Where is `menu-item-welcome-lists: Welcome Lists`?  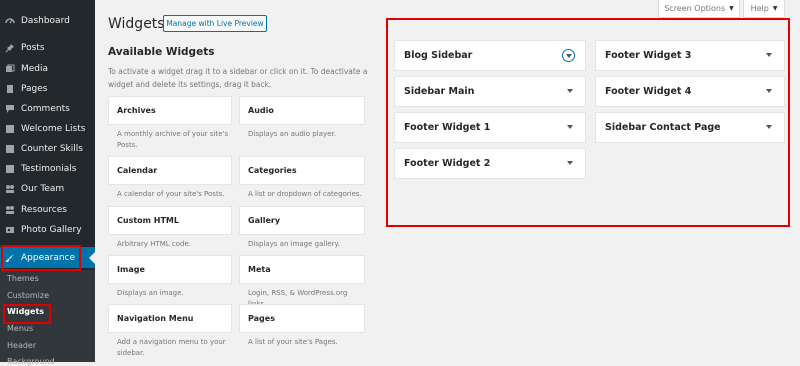 menu-item-welcome-lists: Welcome Lists is located at coordinates (47, 129).